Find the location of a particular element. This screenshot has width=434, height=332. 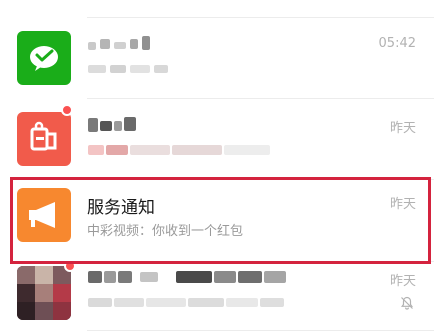

photo-avatar-image is located at coordinates (44, 293).